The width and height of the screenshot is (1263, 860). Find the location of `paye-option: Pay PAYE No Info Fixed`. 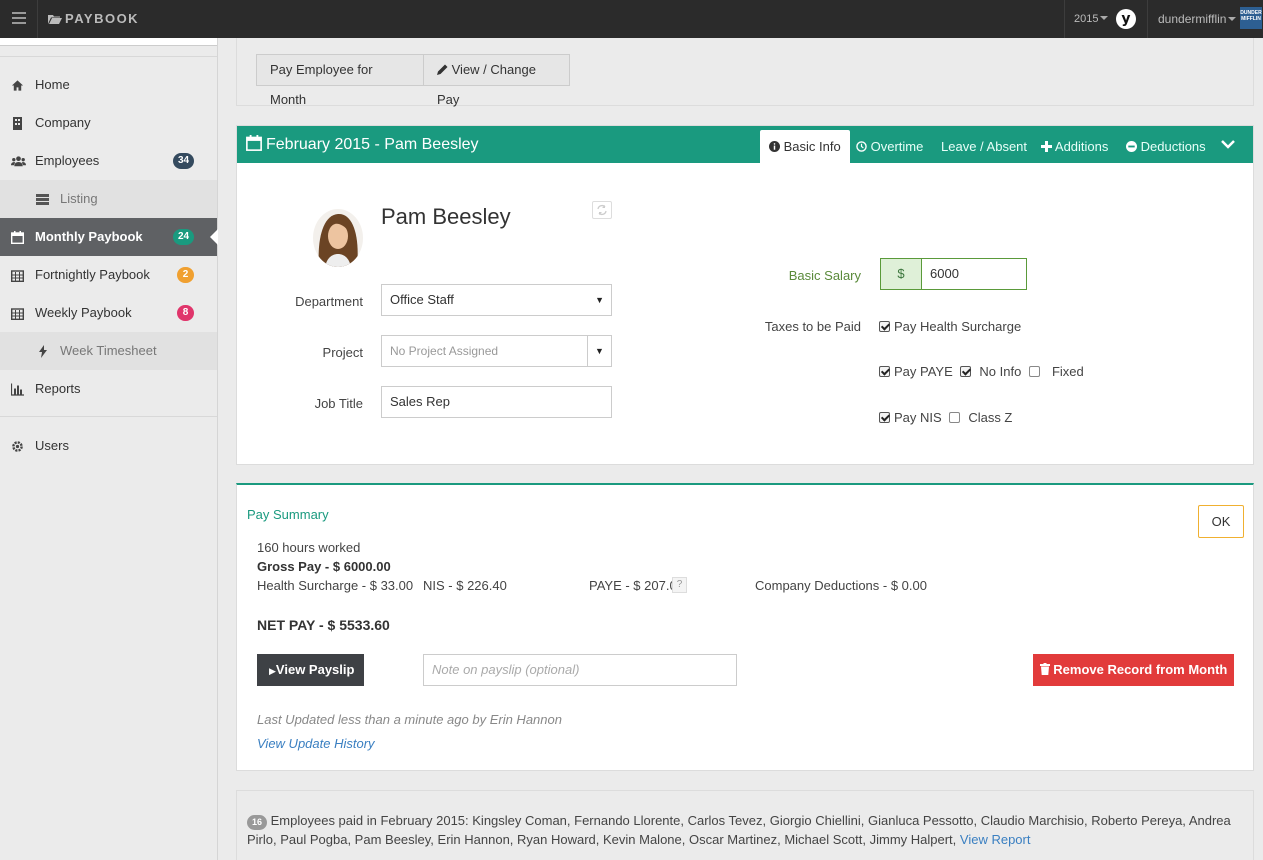

paye-option: Pay PAYE No Info Fixed is located at coordinates (981, 371).